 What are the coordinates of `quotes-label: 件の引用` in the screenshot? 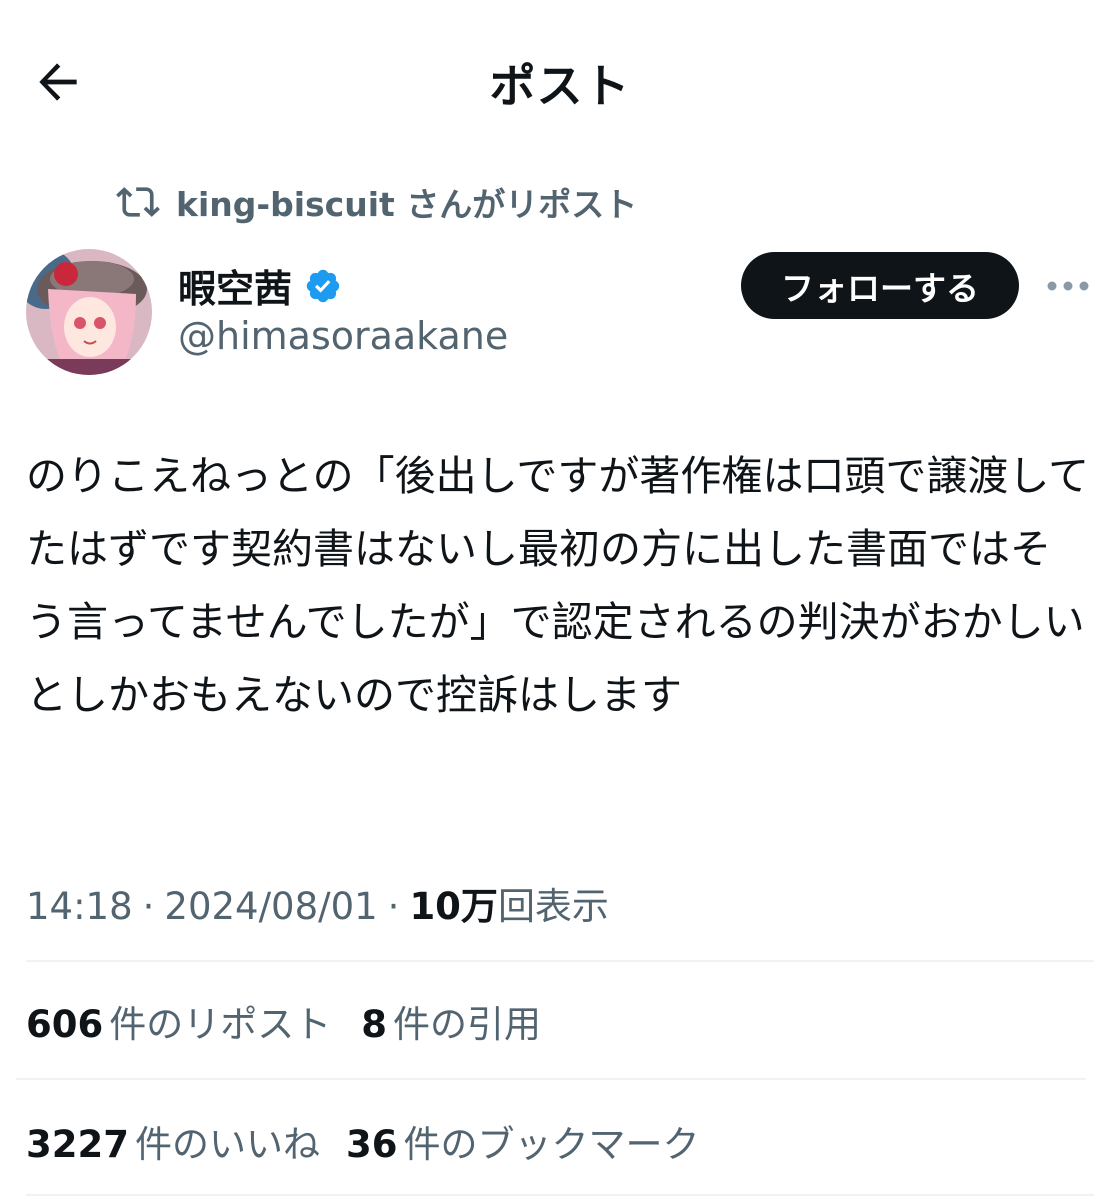 It's located at (466, 1024).